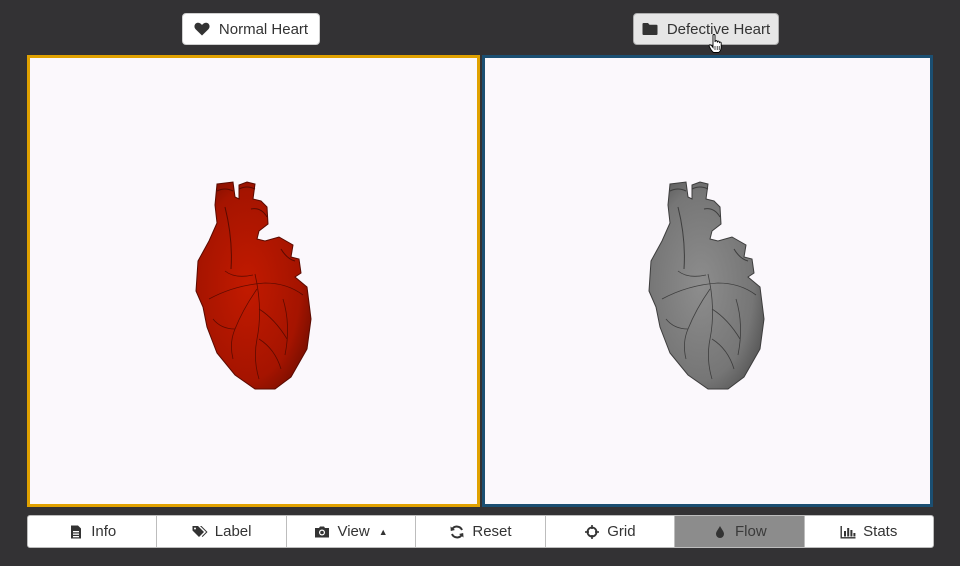  What do you see at coordinates (848, 531) in the screenshot?
I see `bar-chart-icon` at bounding box center [848, 531].